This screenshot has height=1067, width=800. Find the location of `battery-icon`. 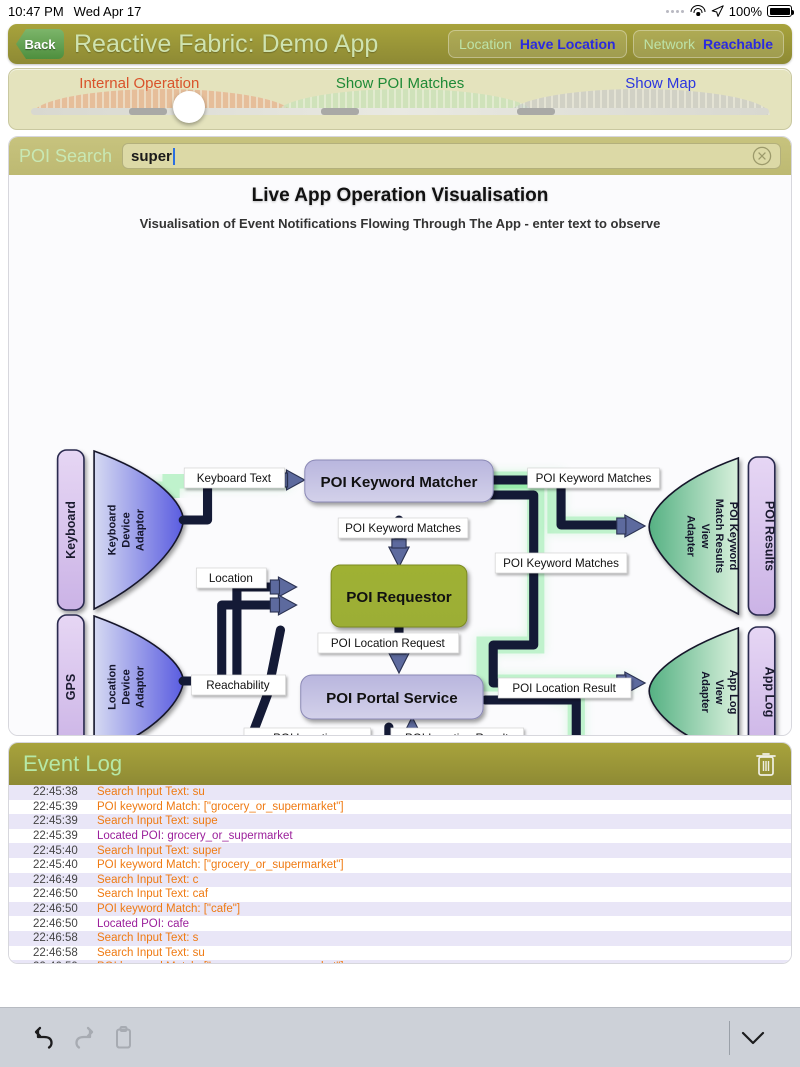

battery-icon is located at coordinates (780, 11).